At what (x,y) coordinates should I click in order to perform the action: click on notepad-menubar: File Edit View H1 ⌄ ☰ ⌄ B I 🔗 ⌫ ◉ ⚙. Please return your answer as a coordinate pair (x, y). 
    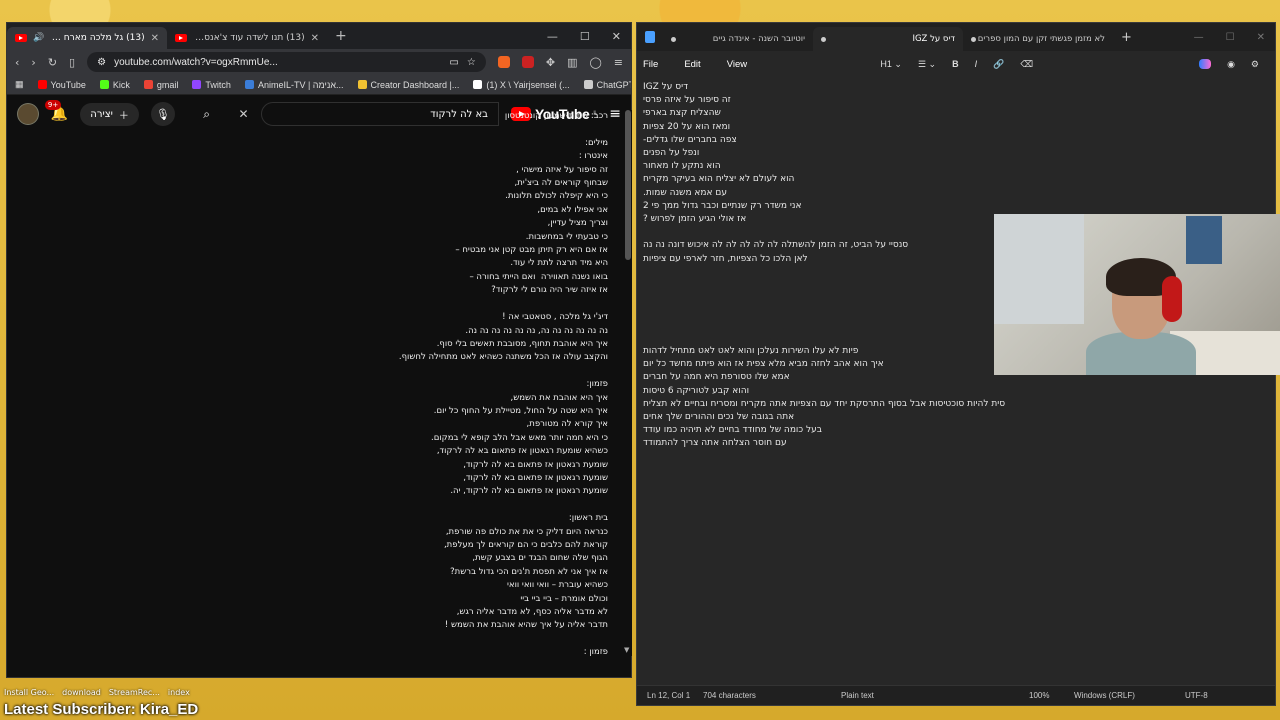
    Looking at the image, I should click on (956, 64).